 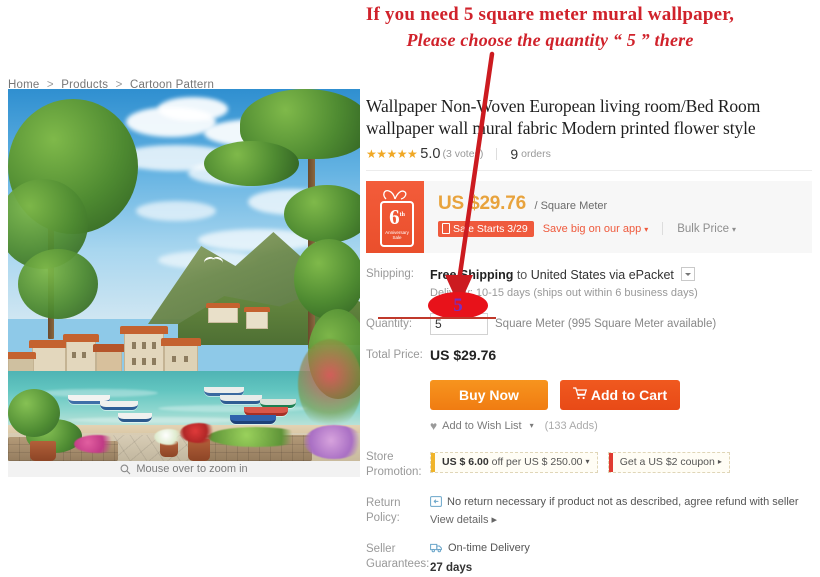 What do you see at coordinates (571, 425) in the screenshot?
I see `wishlist-count: (133 Adds)` at bounding box center [571, 425].